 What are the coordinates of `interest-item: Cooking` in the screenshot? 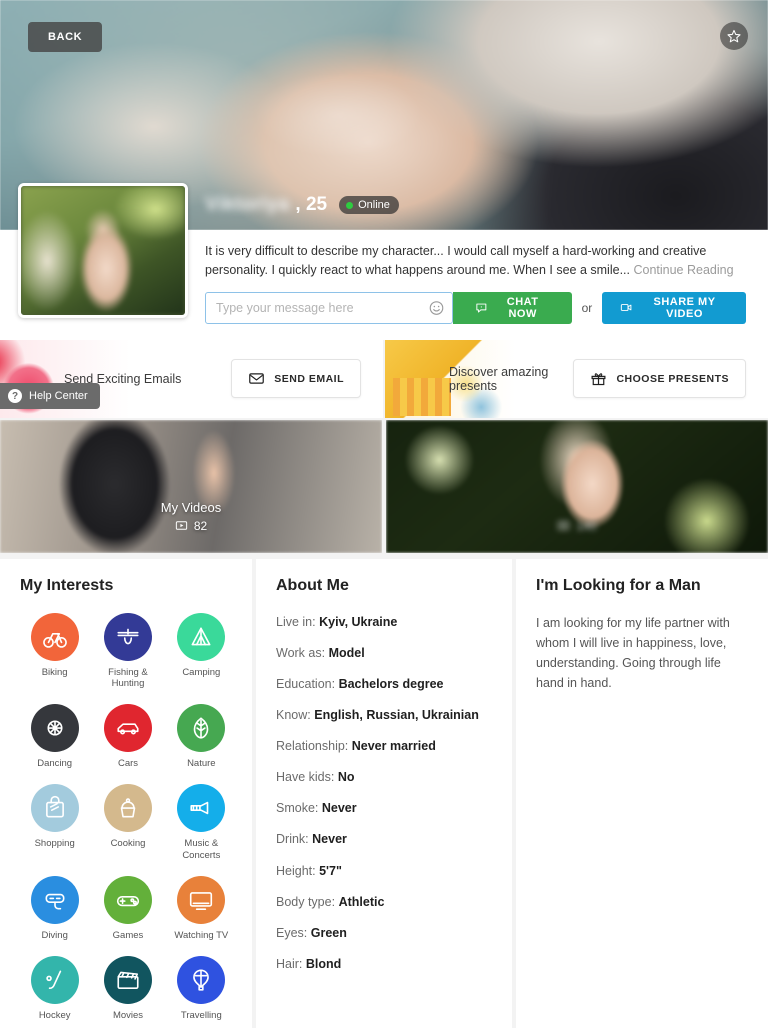 It's located at (127, 823).